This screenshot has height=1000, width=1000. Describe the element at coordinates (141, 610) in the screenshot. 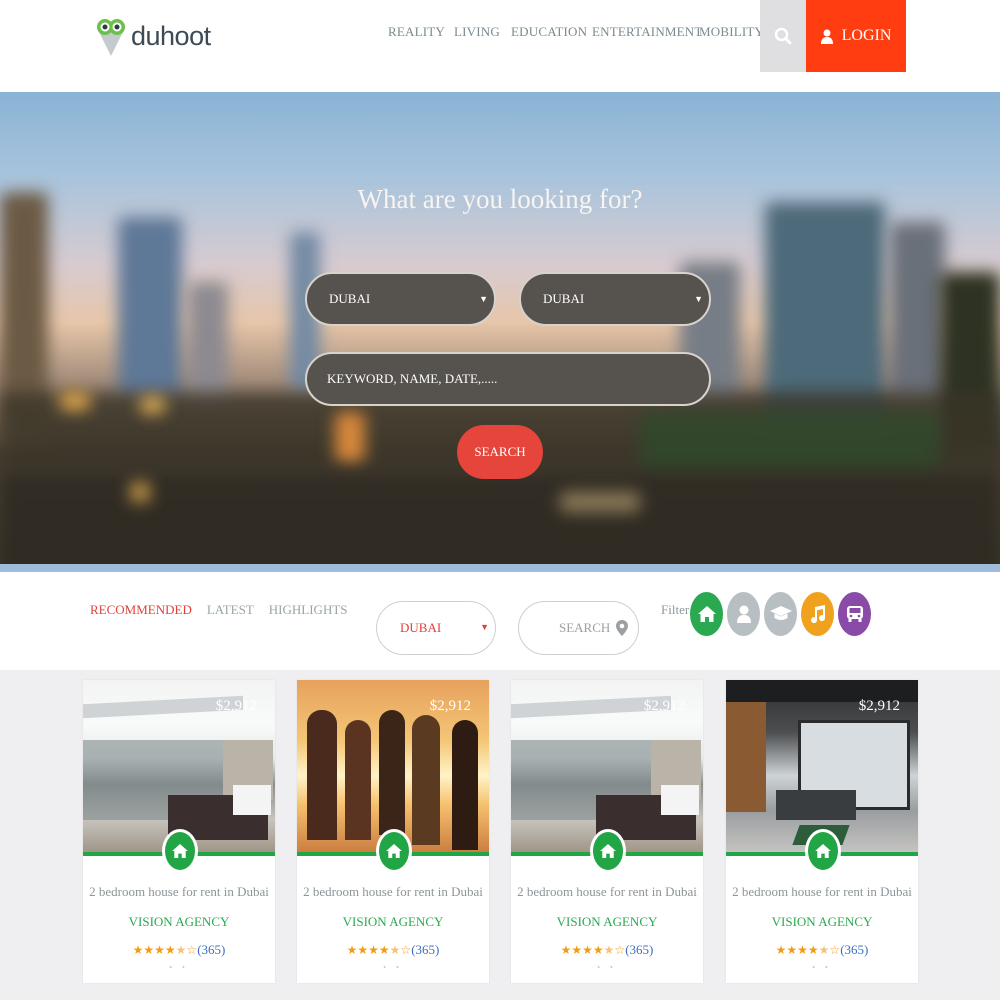

I see `tab-recommended: RECOMMENDED` at that location.